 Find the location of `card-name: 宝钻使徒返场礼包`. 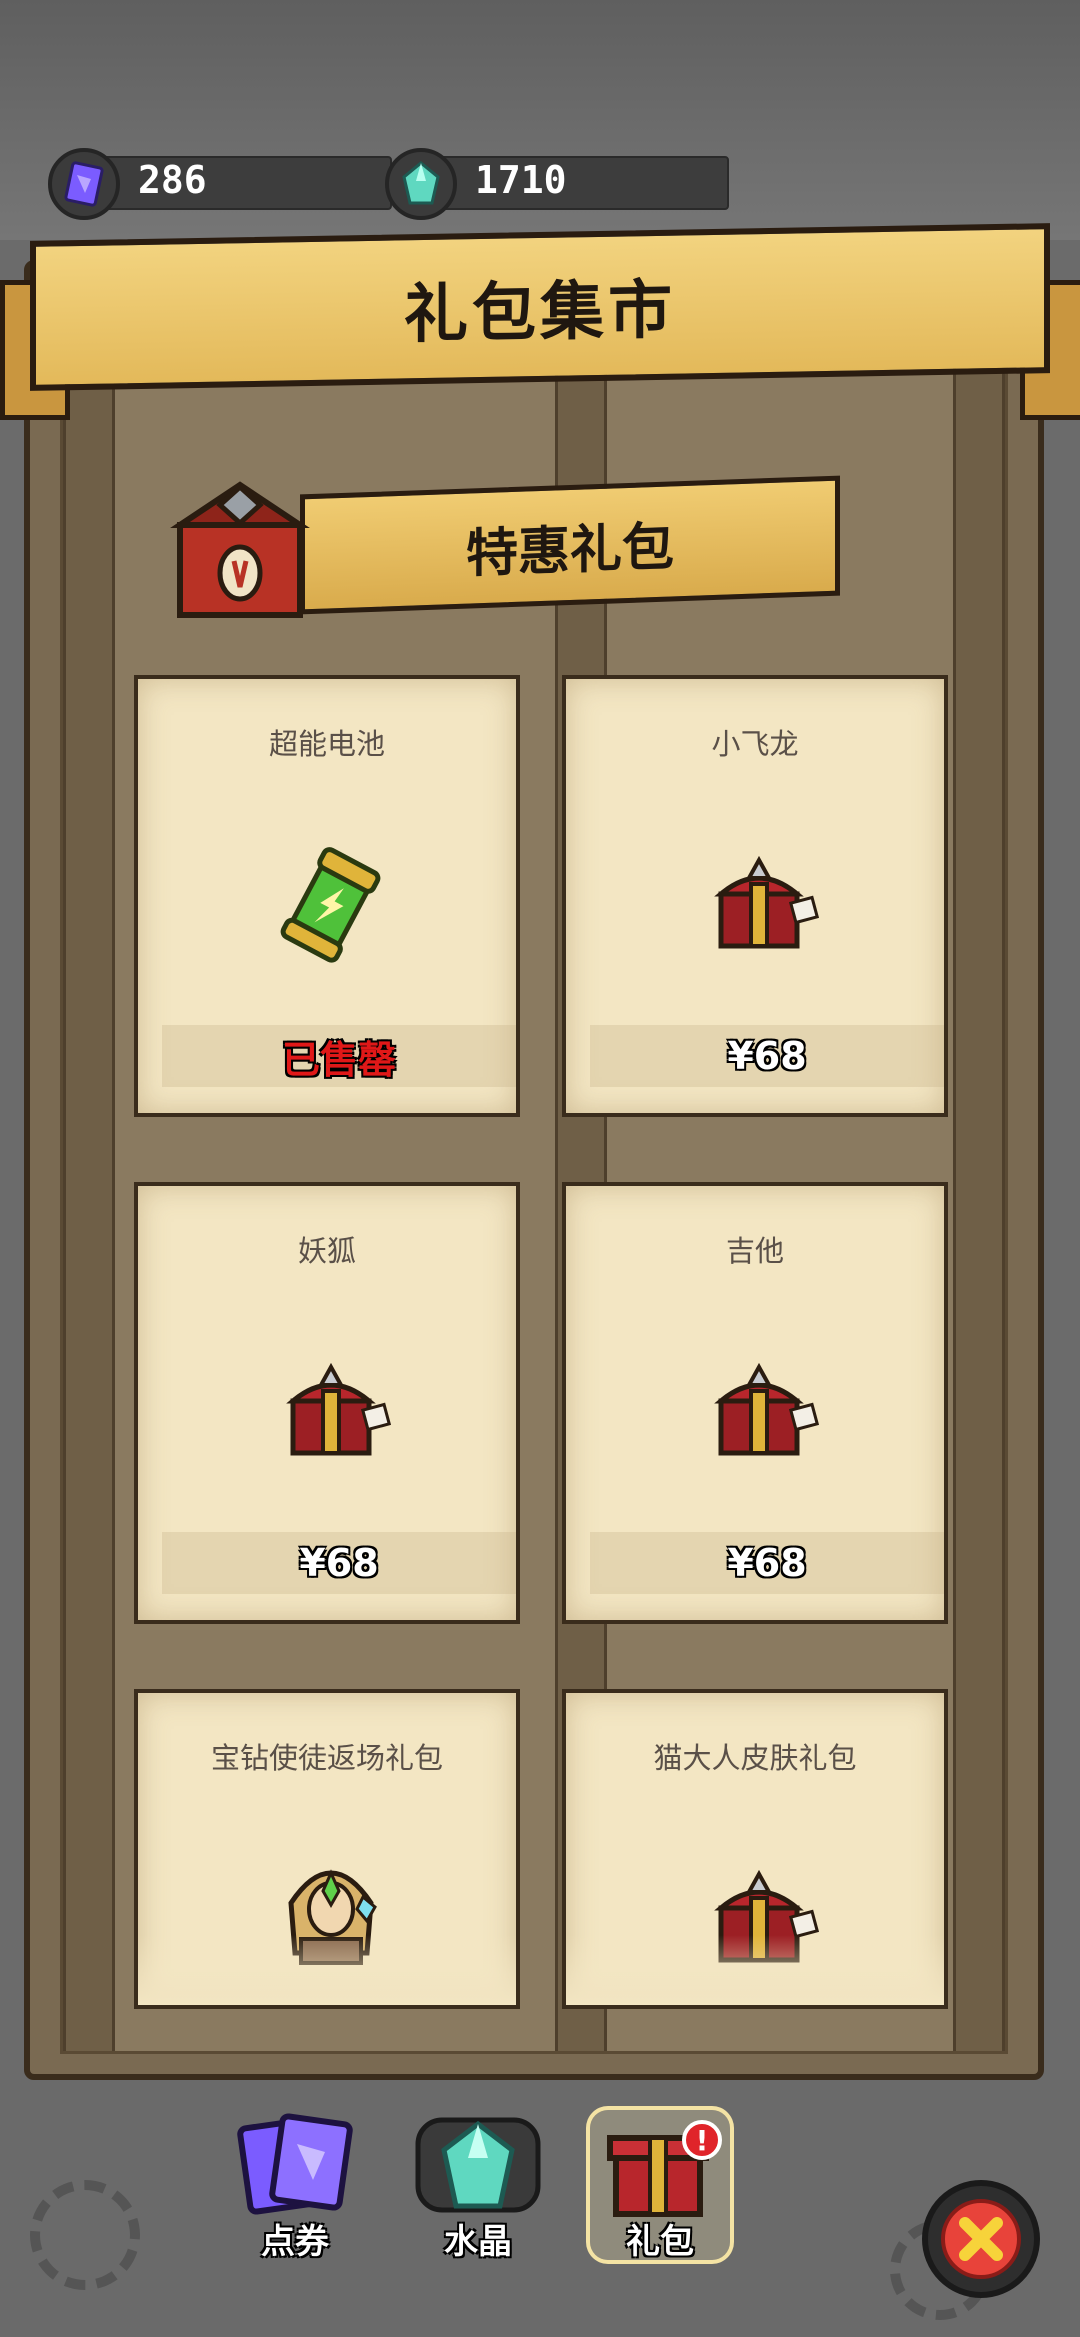

card-name: 宝钻使徒返场礼包 is located at coordinates (326, 1758).